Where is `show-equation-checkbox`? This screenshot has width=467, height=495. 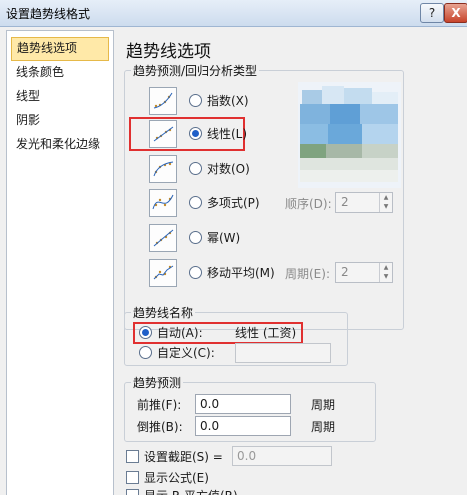
show-equation-checkbox is located at coordinates (132, 477).